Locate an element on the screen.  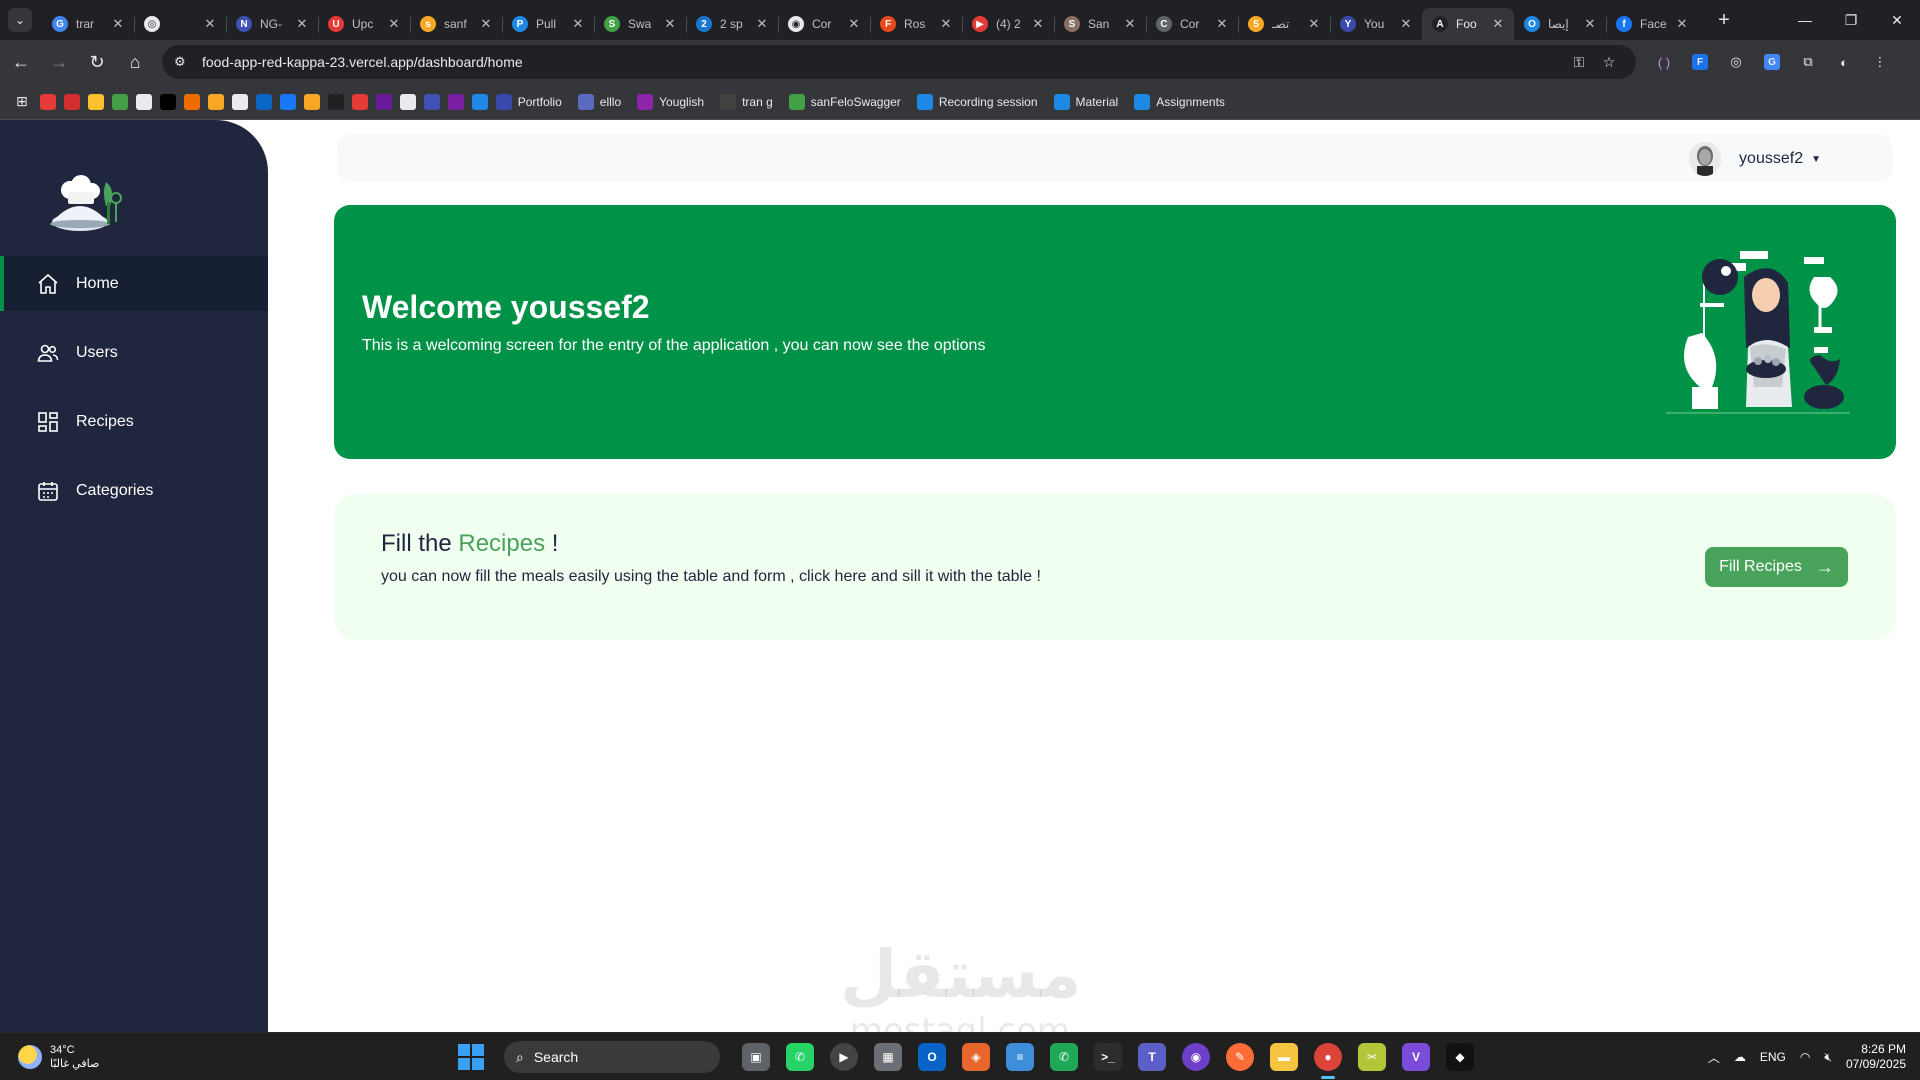
office-icon: ◈ is located at coordinates (976, 1057).